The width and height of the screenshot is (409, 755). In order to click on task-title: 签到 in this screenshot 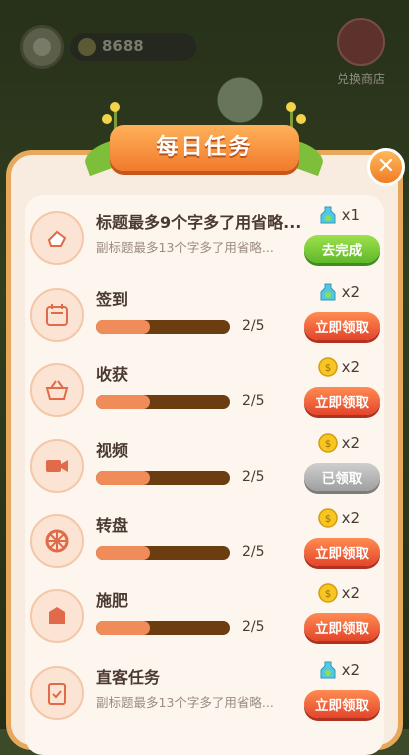, I will do `click(112, 299)`.